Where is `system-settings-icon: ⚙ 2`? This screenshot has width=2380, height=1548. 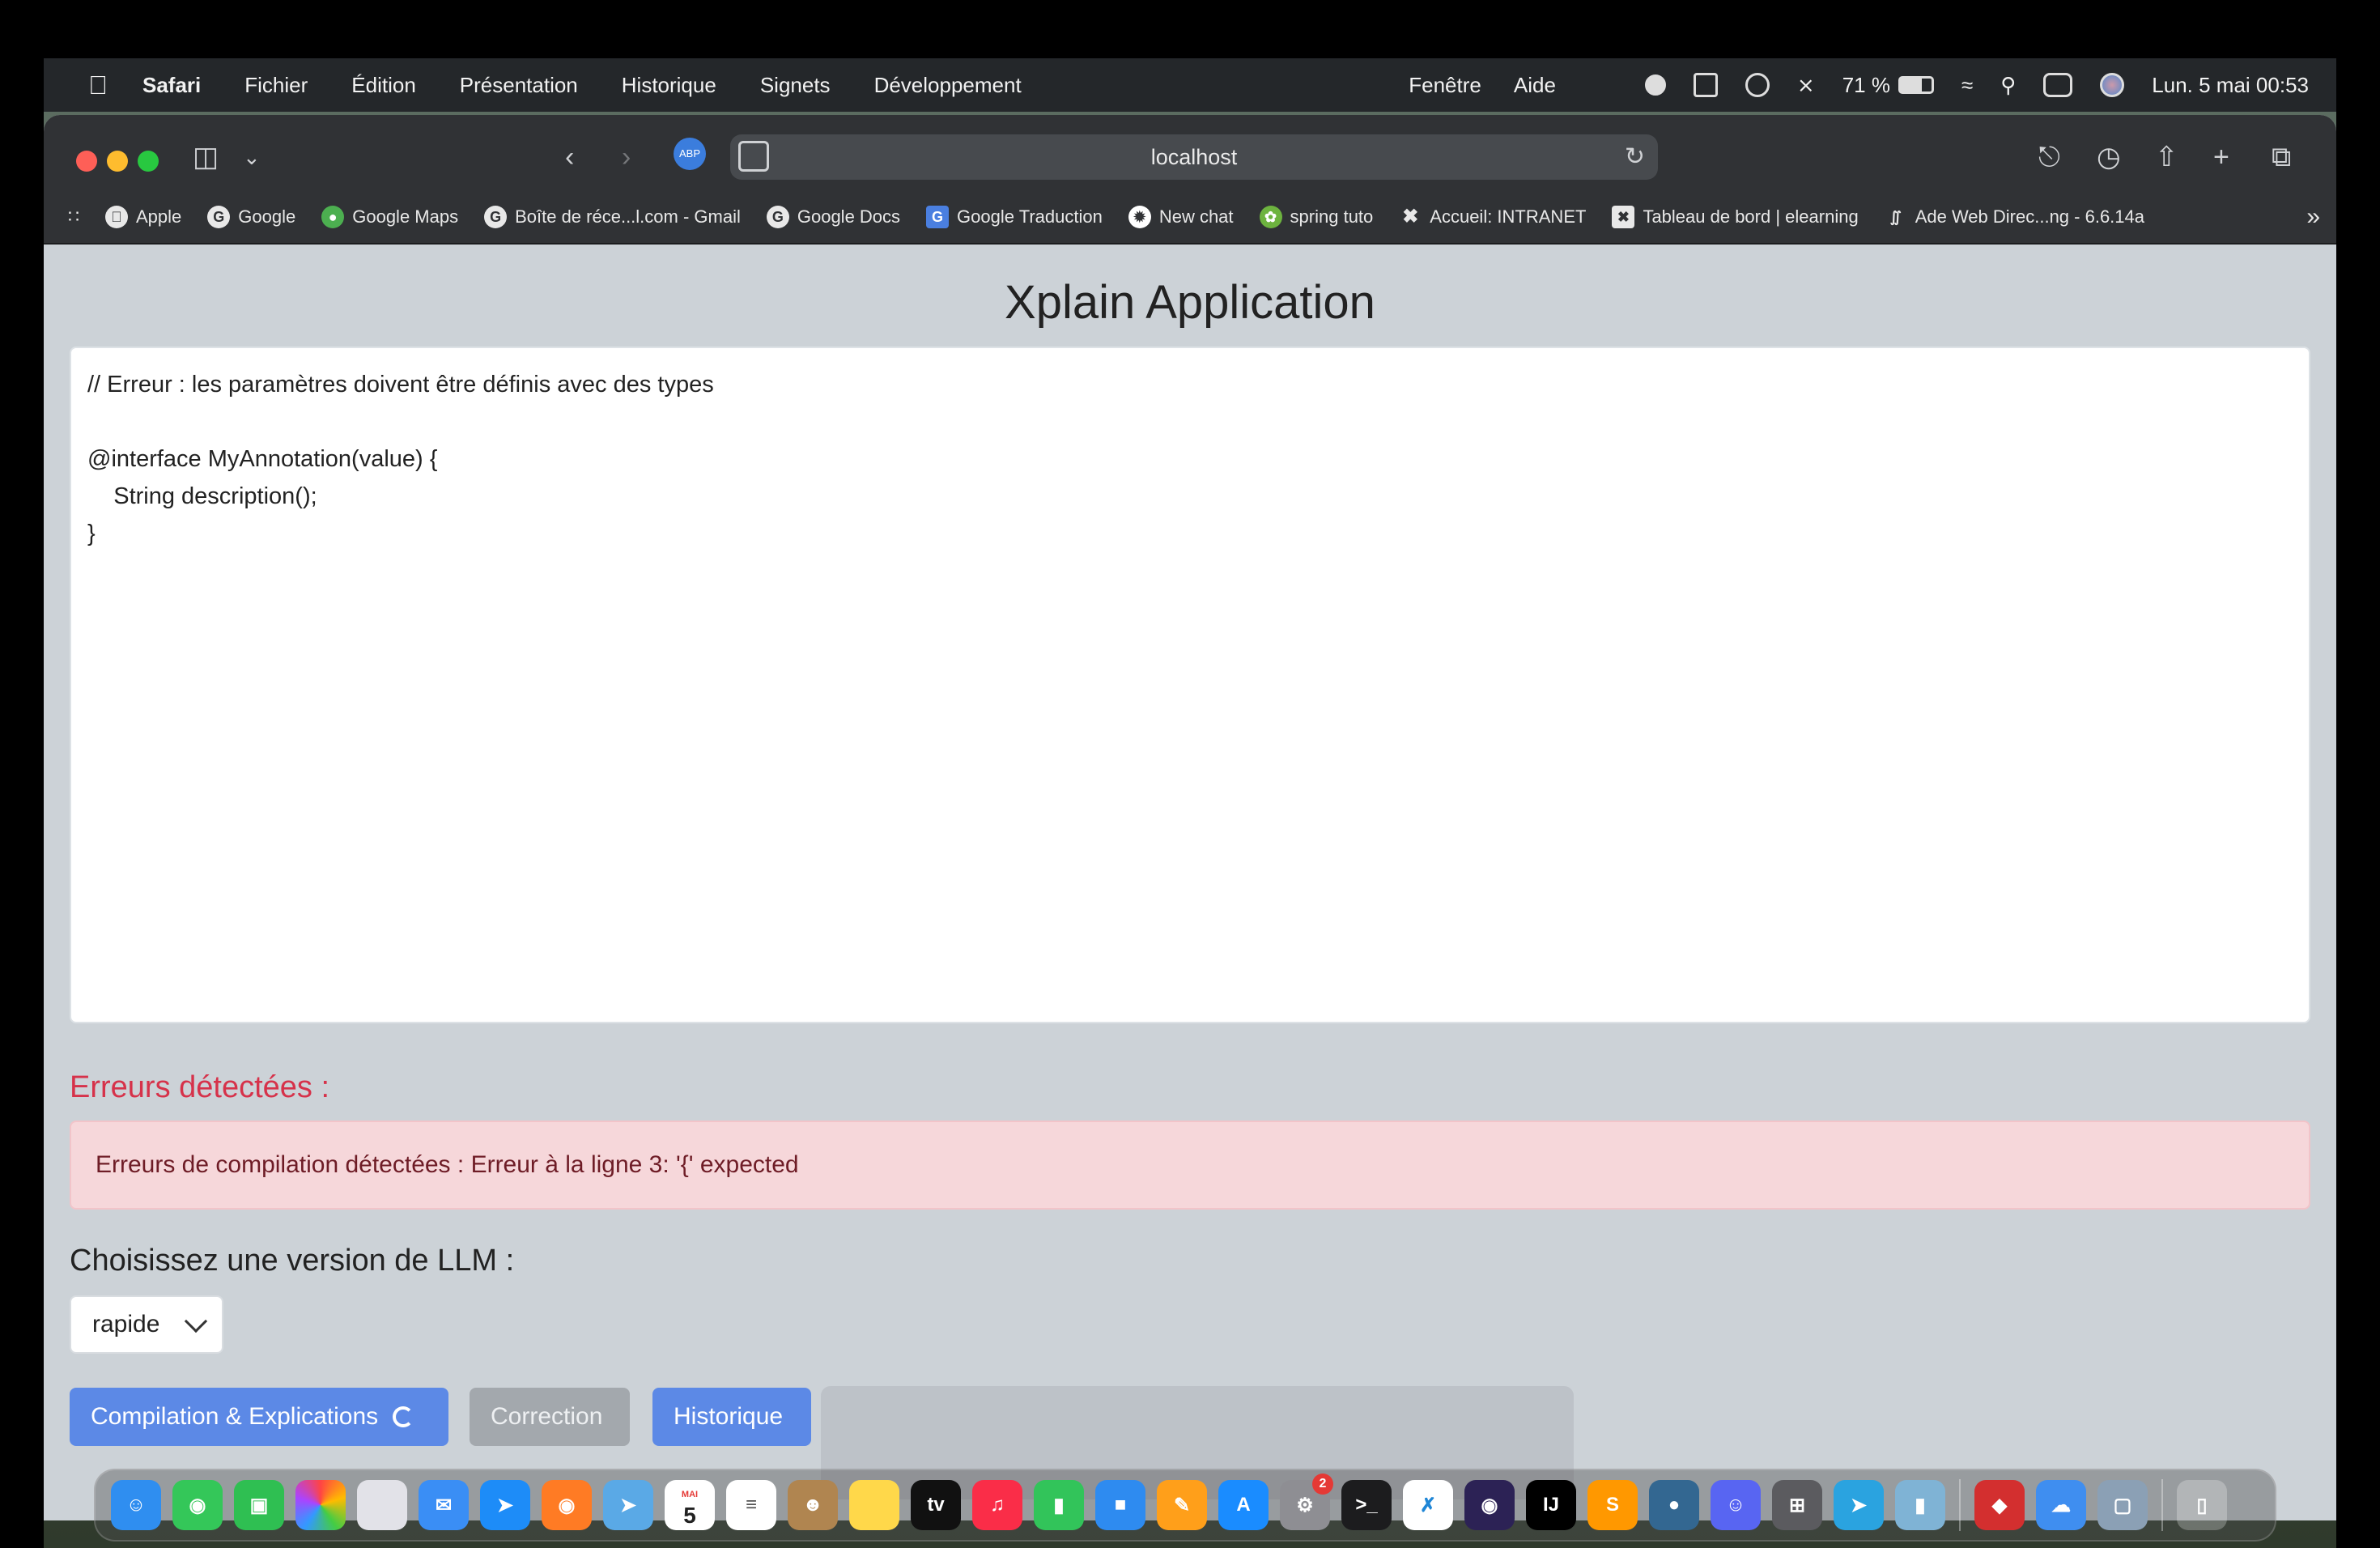
system-settings-icon: ⚙ 2 is located at coordinates (1306, 1502).